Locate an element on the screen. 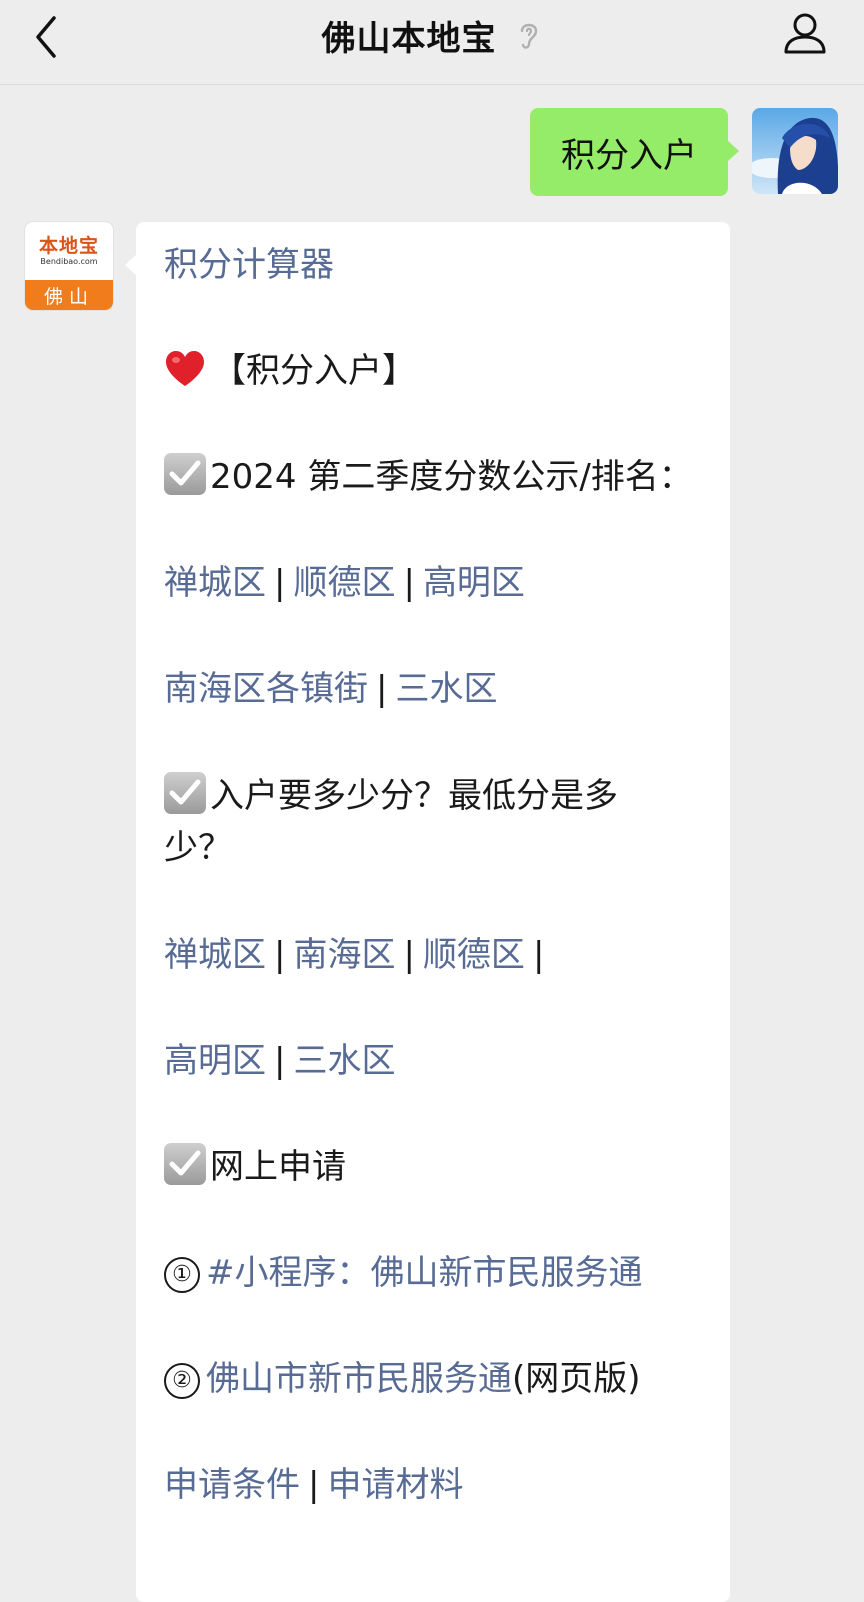 The width and height of the screenshot is (864, 1602). apply-online-row: 网上申请 is located at coordinates (255, 1167).